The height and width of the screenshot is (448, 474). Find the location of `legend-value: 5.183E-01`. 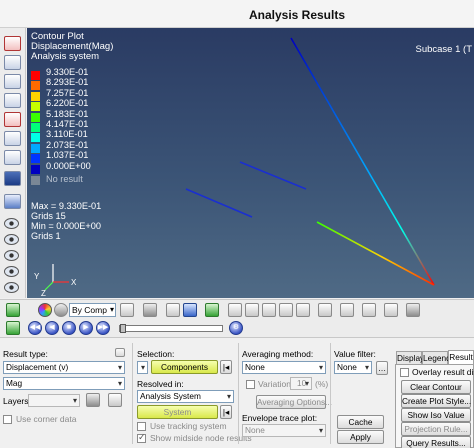

legend-value: 5.183E-01 is located at coordinates (67, 113).